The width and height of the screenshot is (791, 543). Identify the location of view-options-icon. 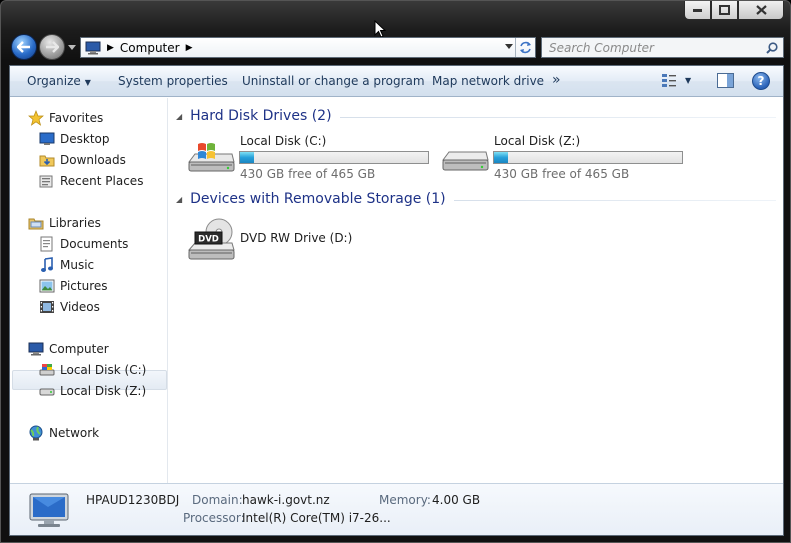
(669, 80).